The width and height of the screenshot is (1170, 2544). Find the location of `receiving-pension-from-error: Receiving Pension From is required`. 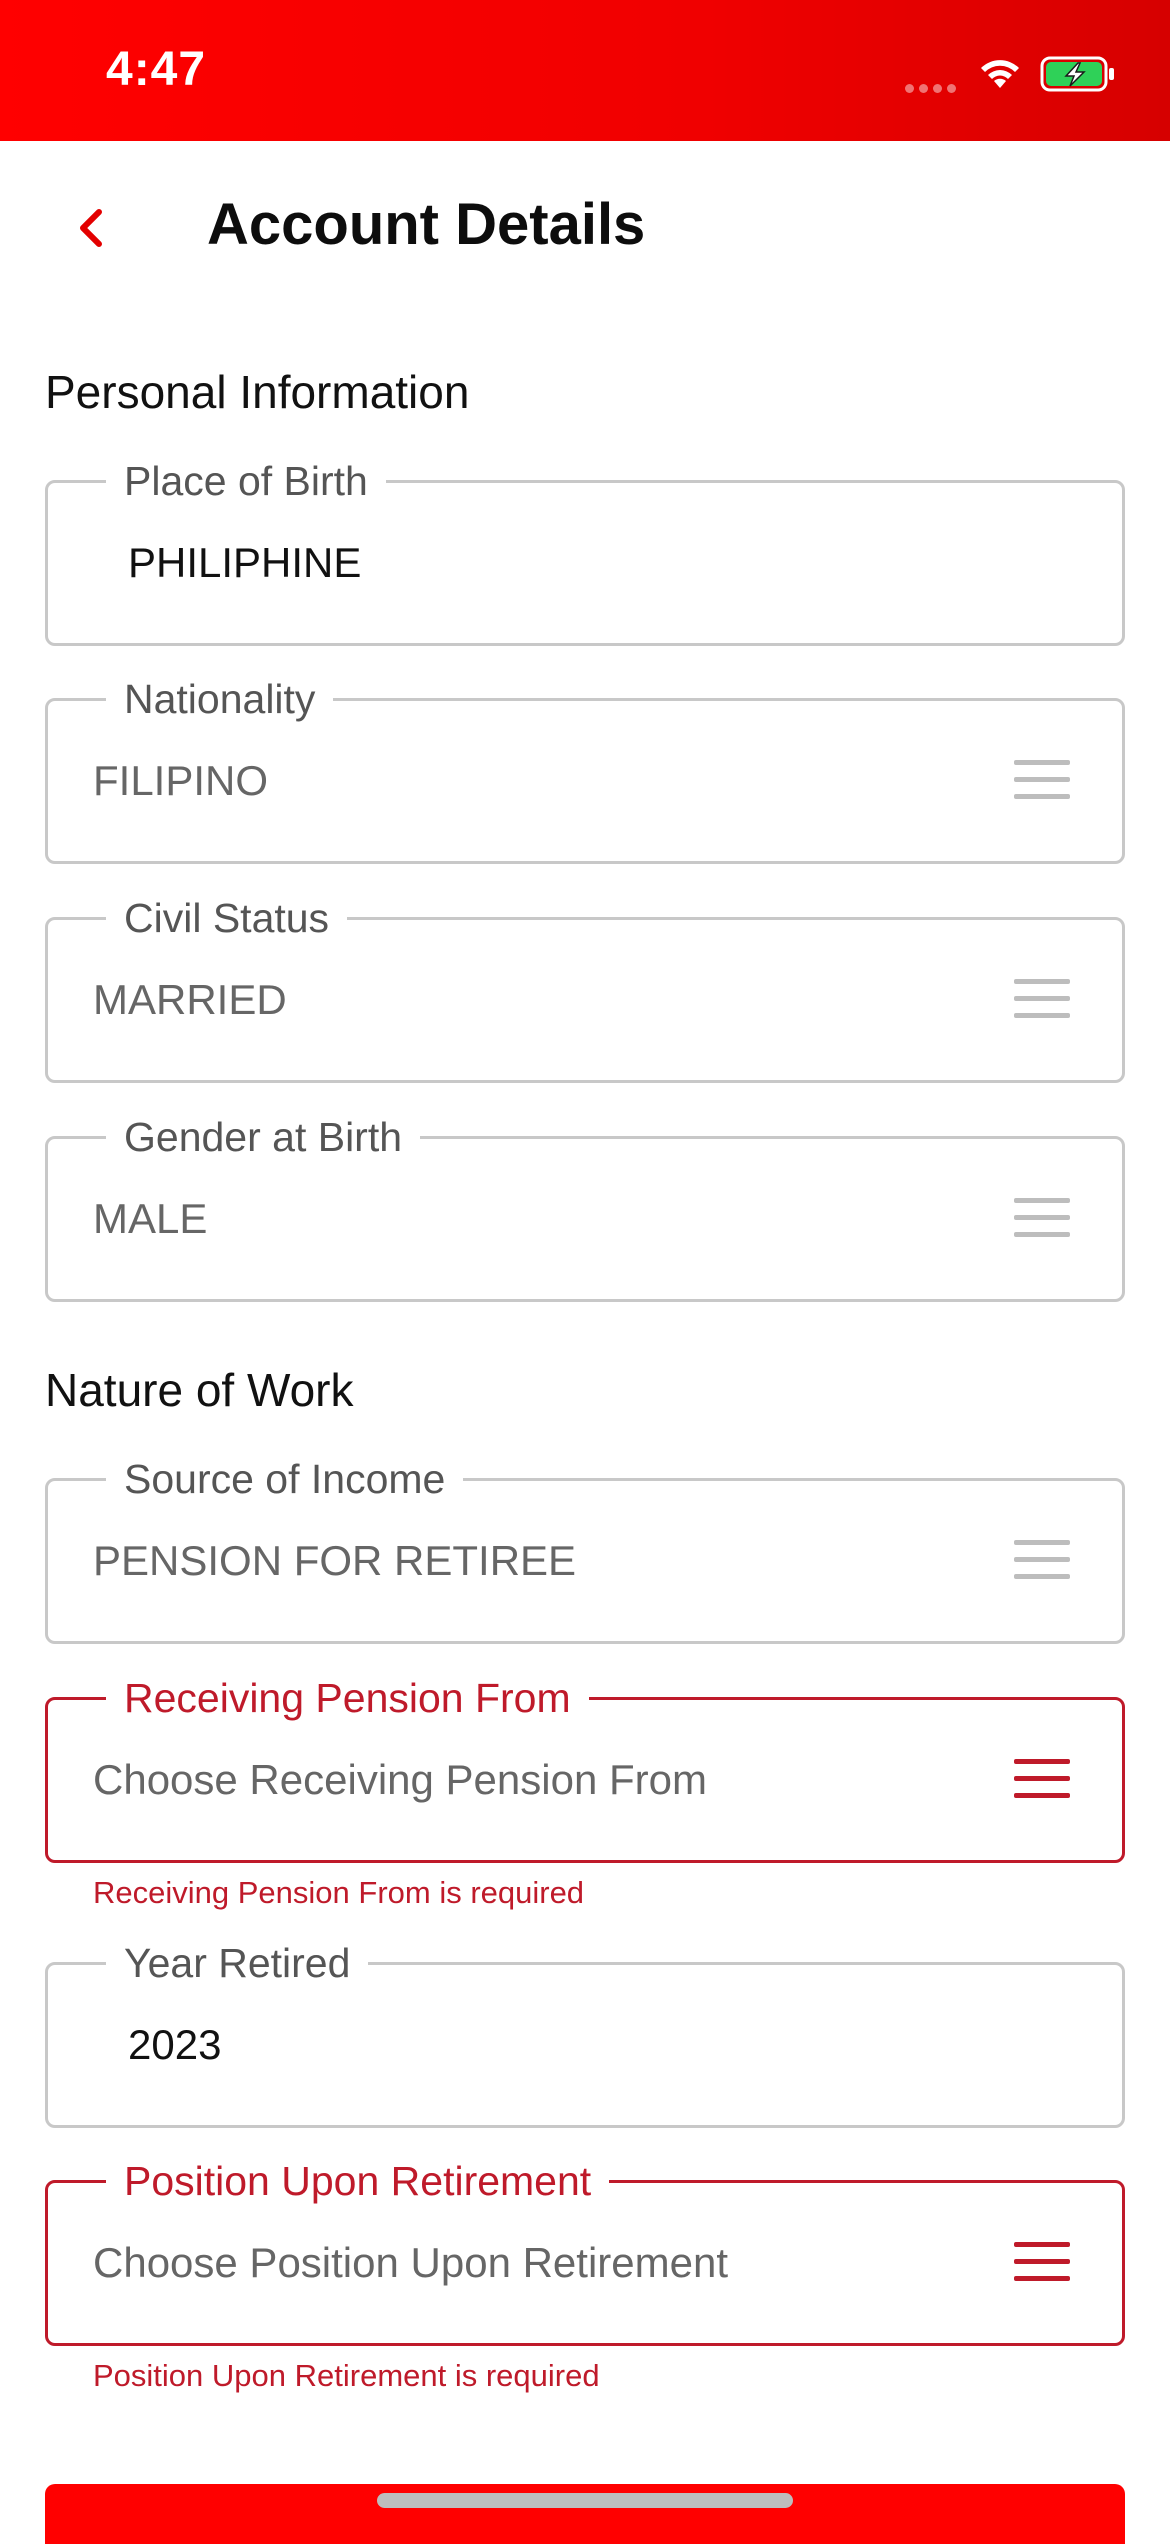

receiving-pension-from-error: Receiving Pension From is required is located at coordinates (339, 1892).